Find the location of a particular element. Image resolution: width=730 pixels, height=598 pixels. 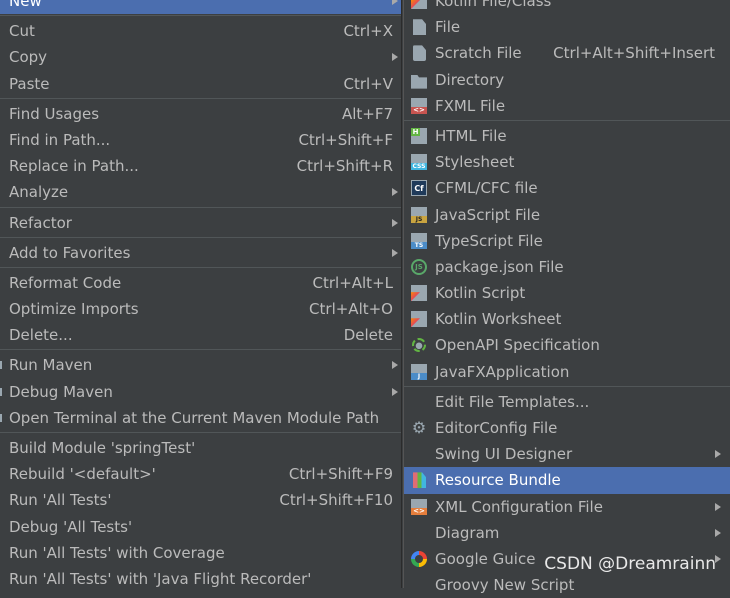

menu-item-typescript-file: TypeScript File is located at coordinates (567, 241).